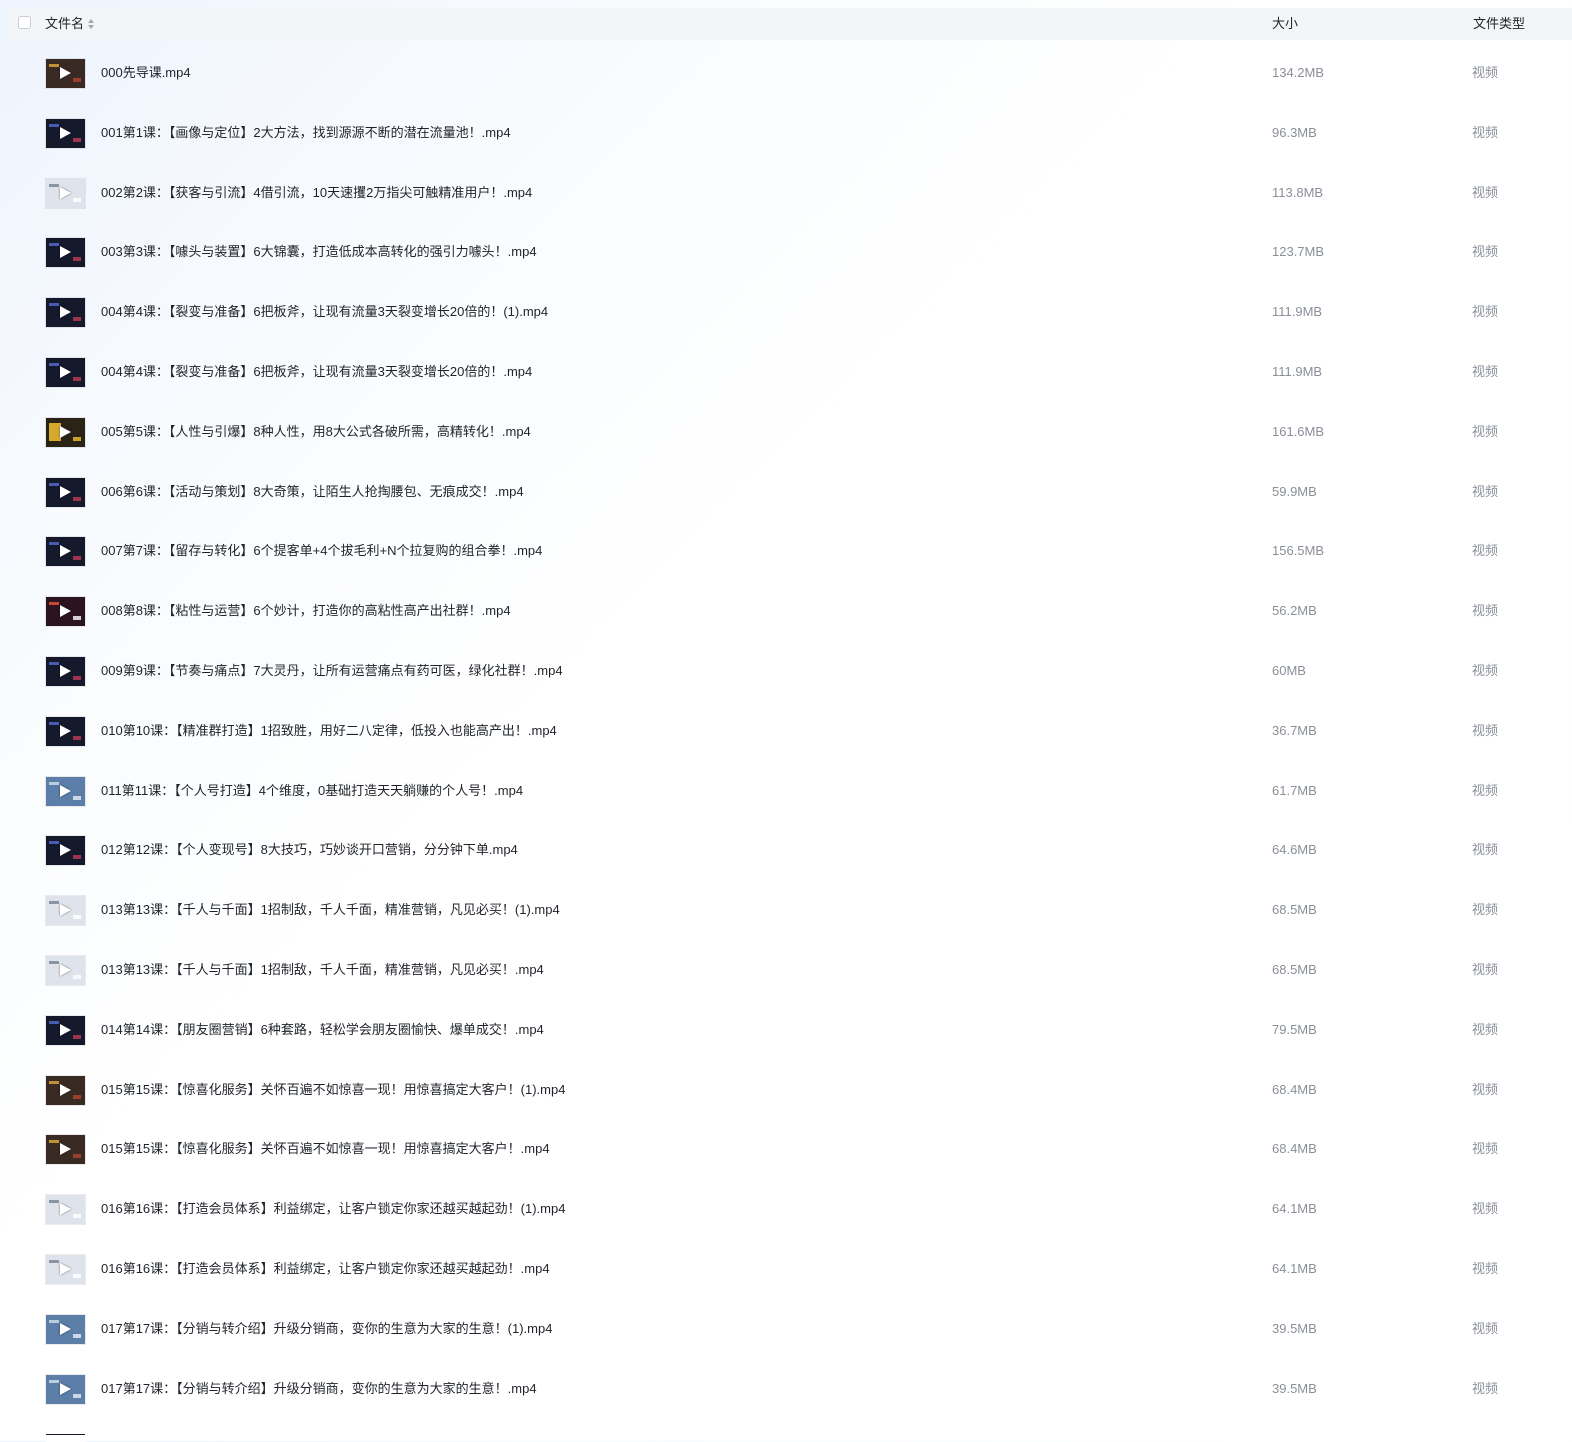 The height and width of the screenshot is (1442, 1572). What do you see at coordinates (332, 671) in the screenshot?
I see `file-name: 009第9课：【节奏与痛点】7大灵丹，让所有运营痛点有药可医，绿化社群！.mp4` at bounding box center [332, 671].